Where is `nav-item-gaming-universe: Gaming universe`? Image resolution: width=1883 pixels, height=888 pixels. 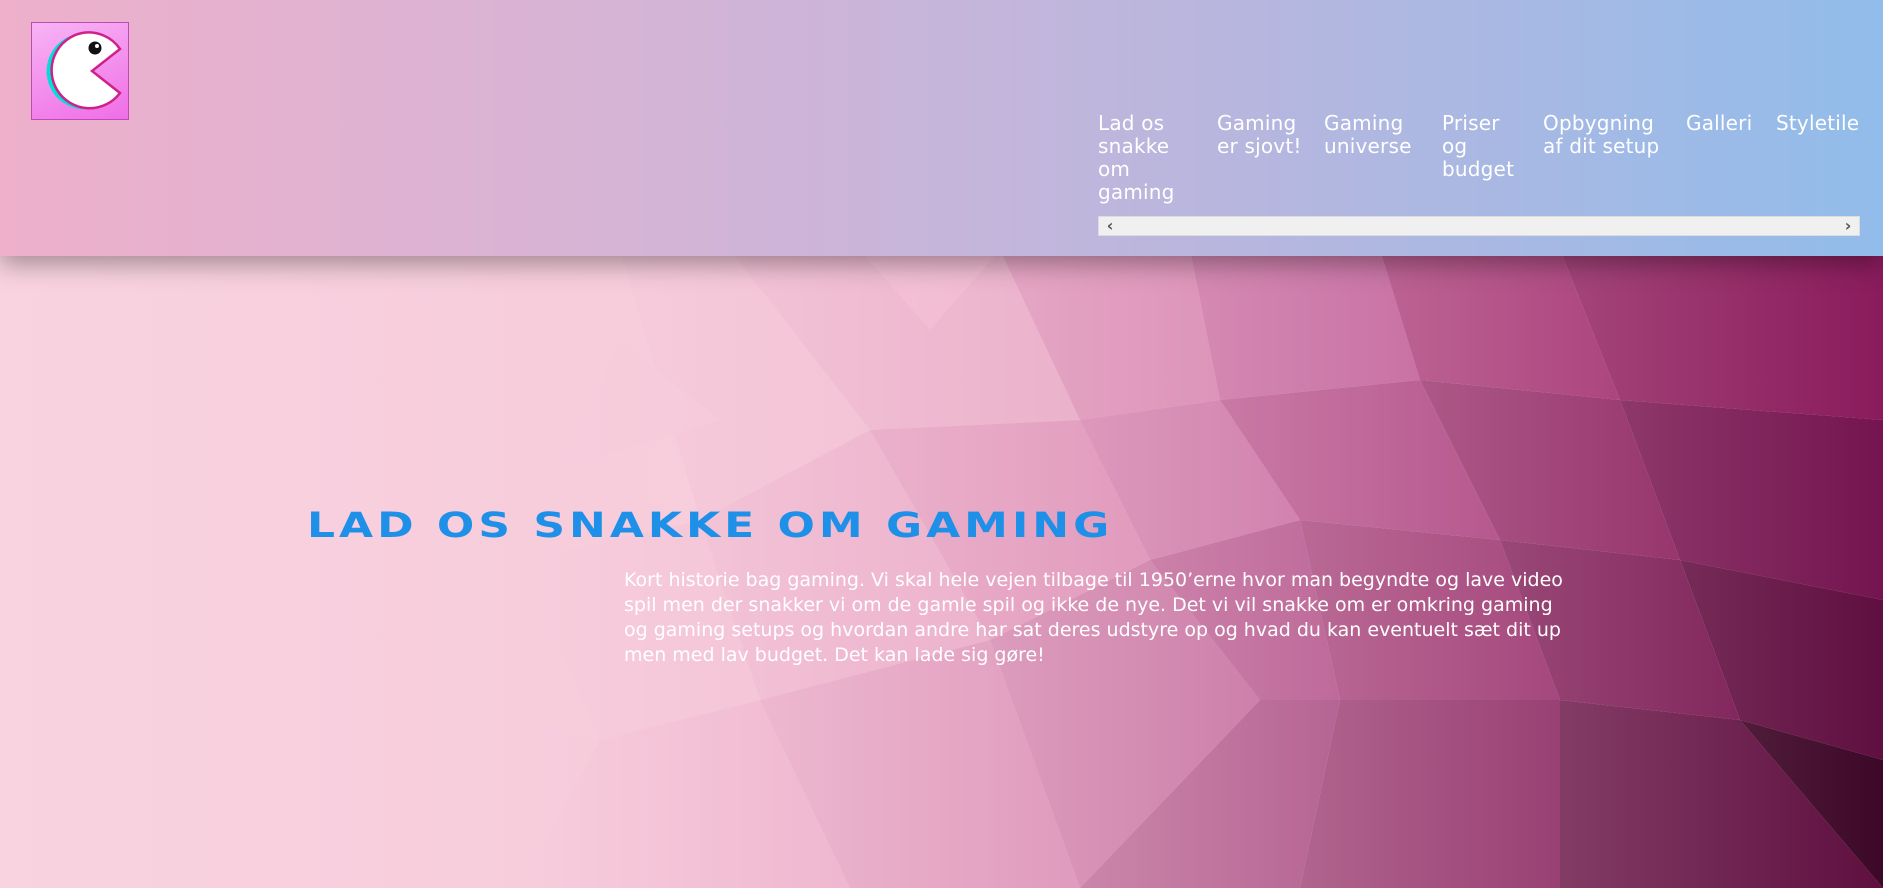 nav-item-gaming-universe: Gaming universe is located at coordinates (1379, 135).